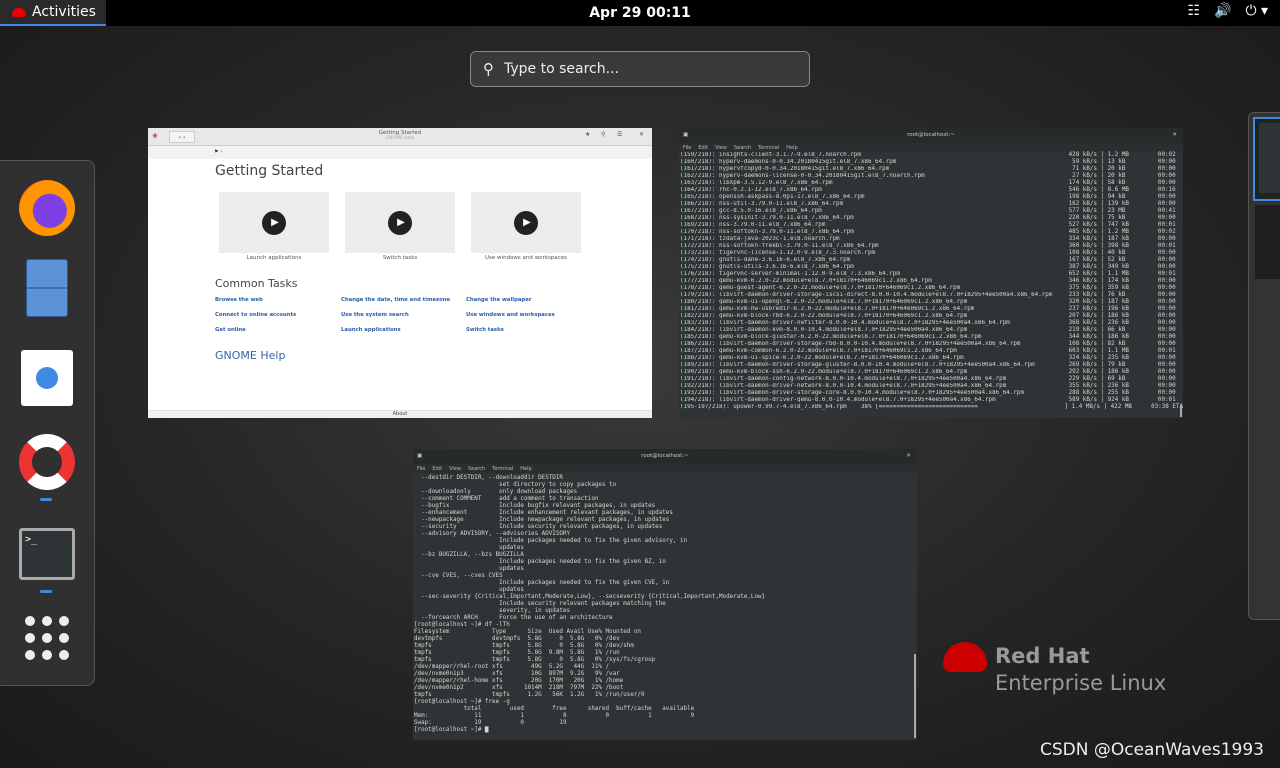 This screenshot has width=1280, height=768. What do you see at coordinates (510, 315) in the screenshot?
I see `task-link: Use windows and workspaces` at bounding box center [510, 315].